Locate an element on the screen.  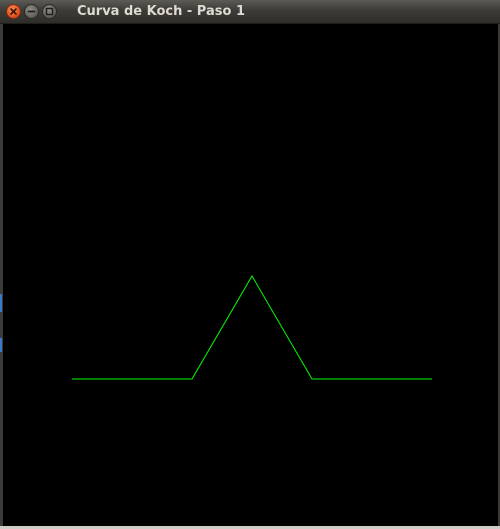
minimize-icon is located at coordinates (31, 11).